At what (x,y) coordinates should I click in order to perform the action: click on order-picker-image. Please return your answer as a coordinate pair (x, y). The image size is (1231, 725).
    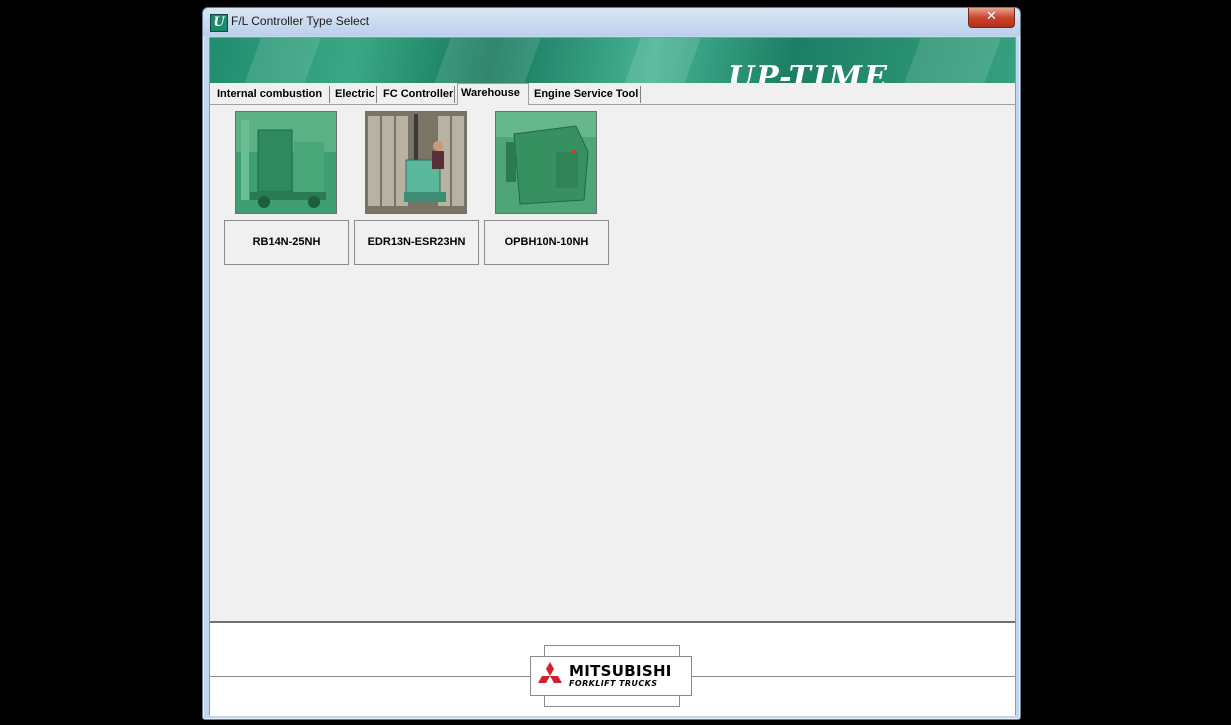
    Looking at the image, I should click on (416, 162).